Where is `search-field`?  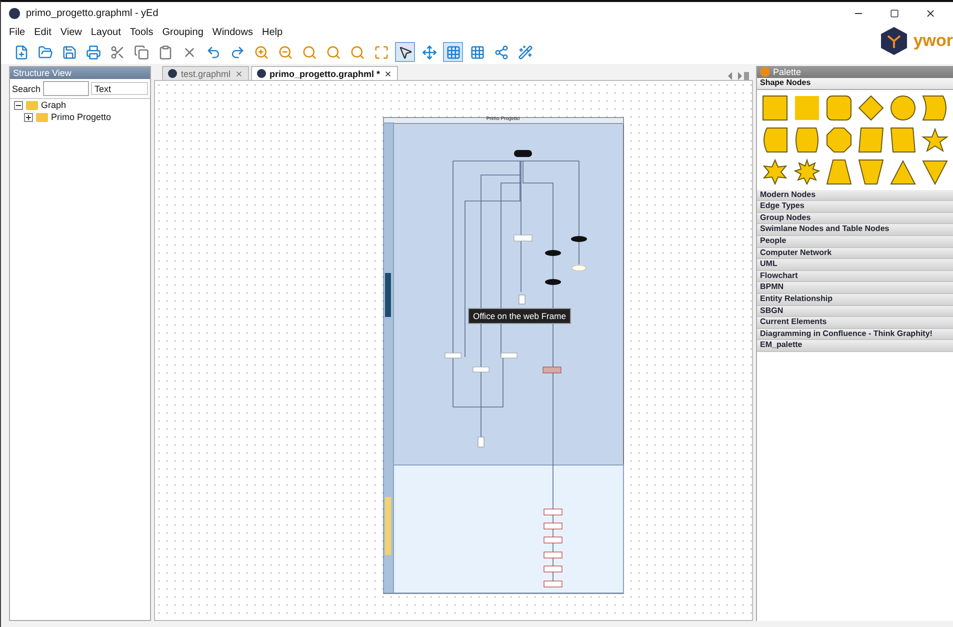 search-field is located at coordinates (65, 88).